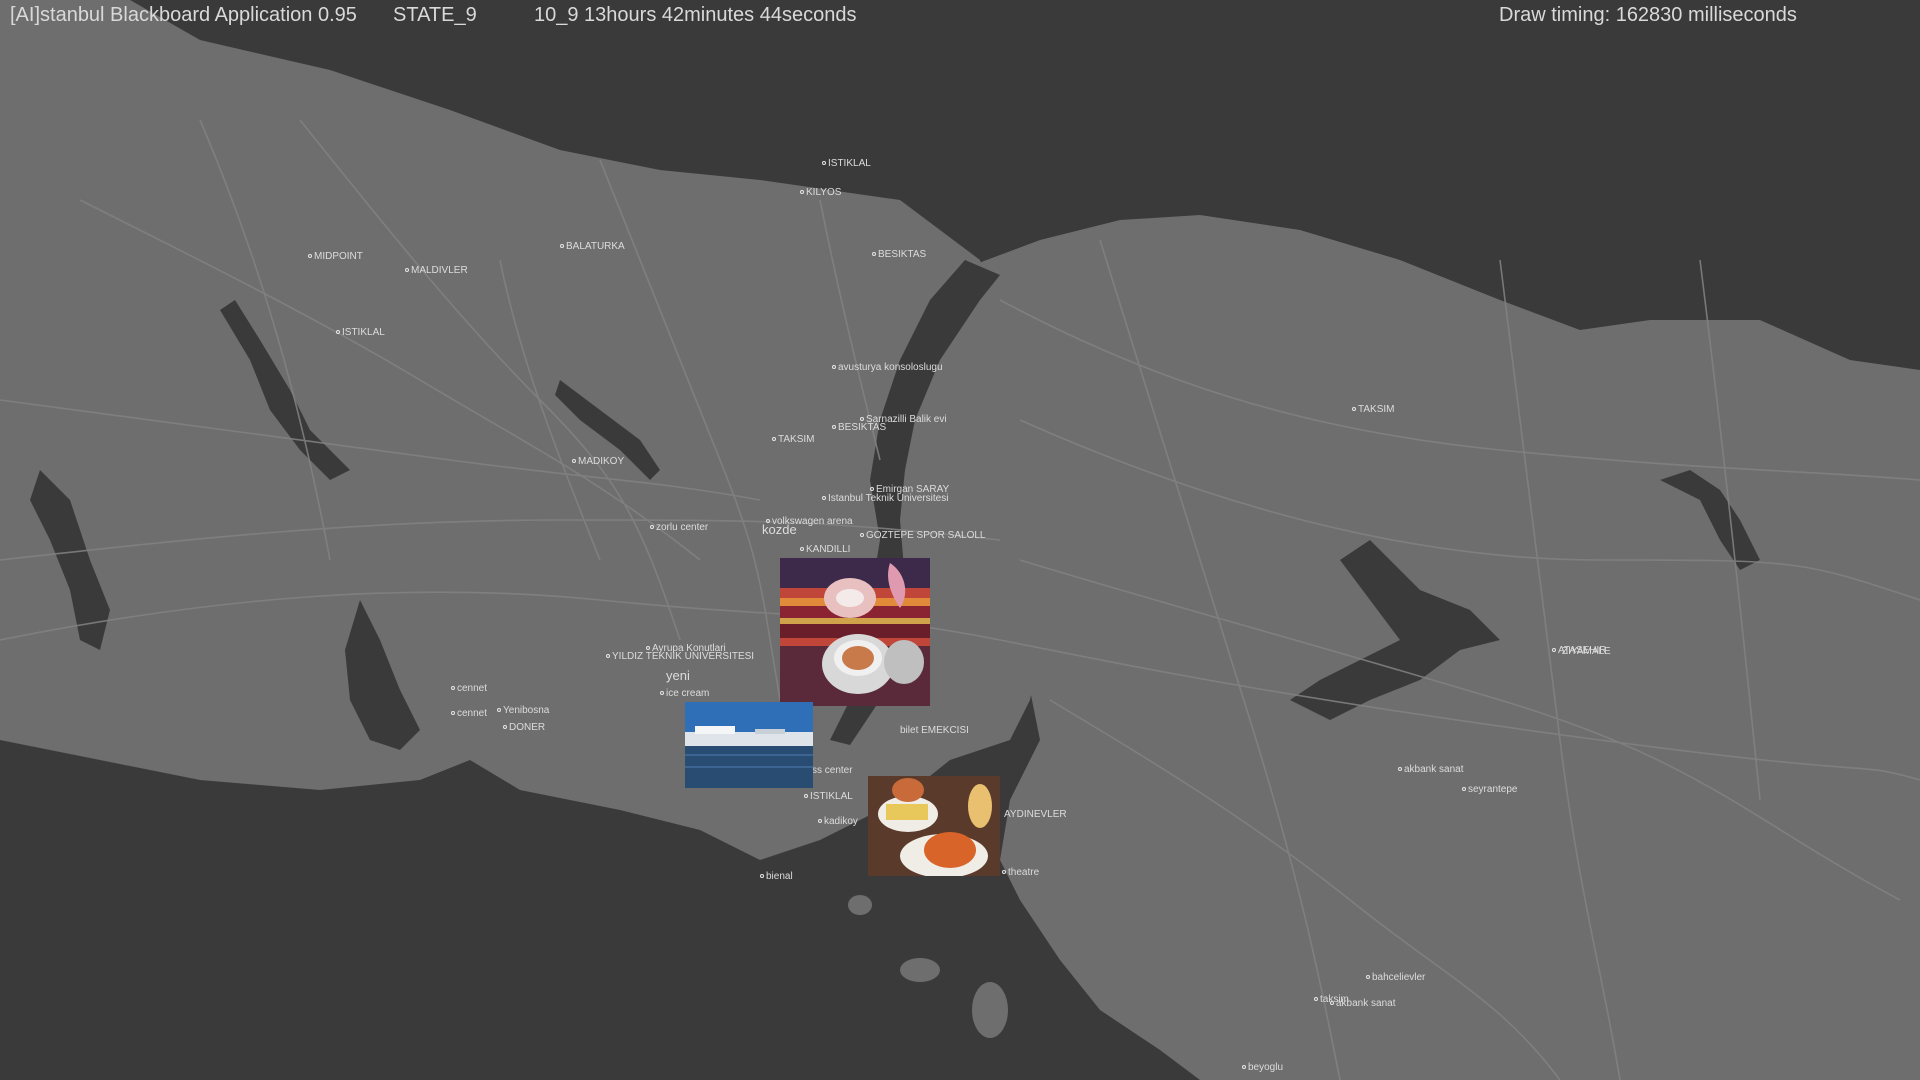 This screenshot has width=1920, height=1080. Describe the element at coordinates (680, 656) in the screenshot. I see `place-label: YILDIZ TEKNIK UNIVERSITESI` at that location.